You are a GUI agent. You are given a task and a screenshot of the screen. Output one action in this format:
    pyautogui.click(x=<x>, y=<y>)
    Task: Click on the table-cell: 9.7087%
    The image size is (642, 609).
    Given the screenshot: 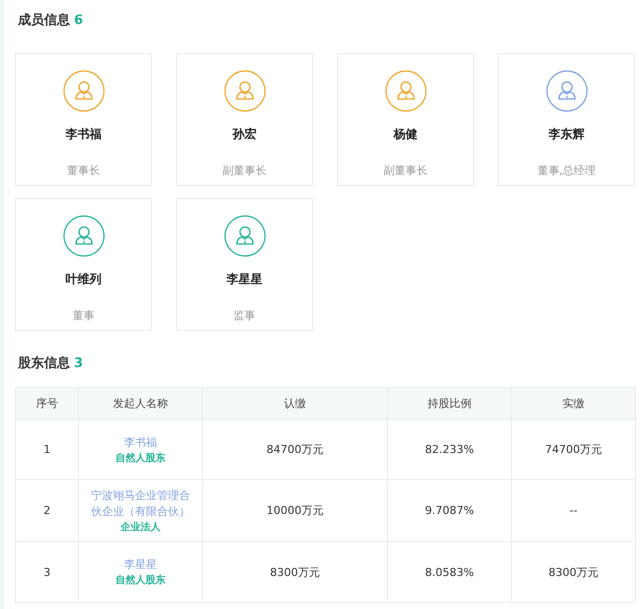 What is the action you would take?
    pyautogui.click(x=450, y=511)
    